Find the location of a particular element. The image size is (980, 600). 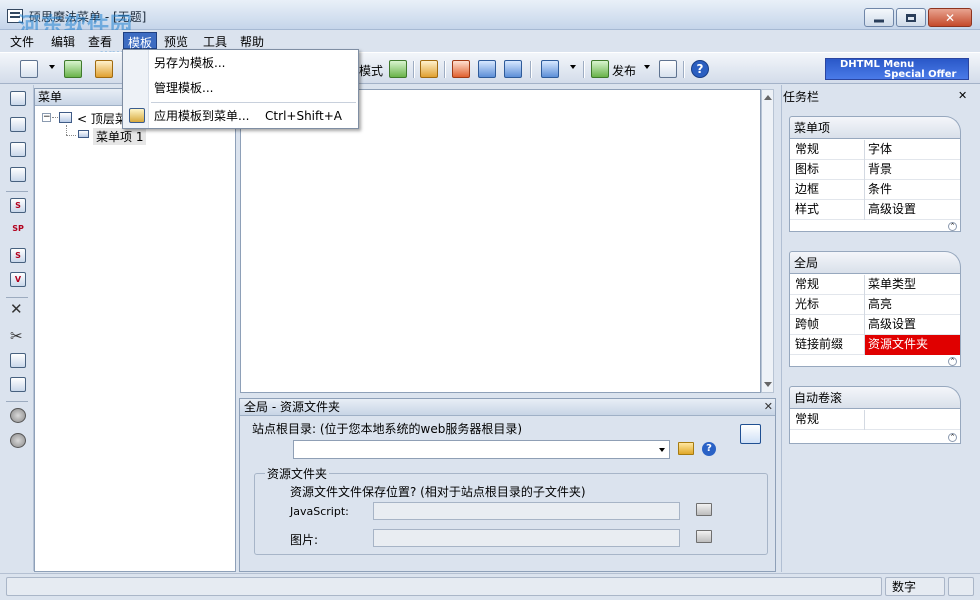

task-row: 链接前缀 资源文件夹 is located at coordinates (875, 345).